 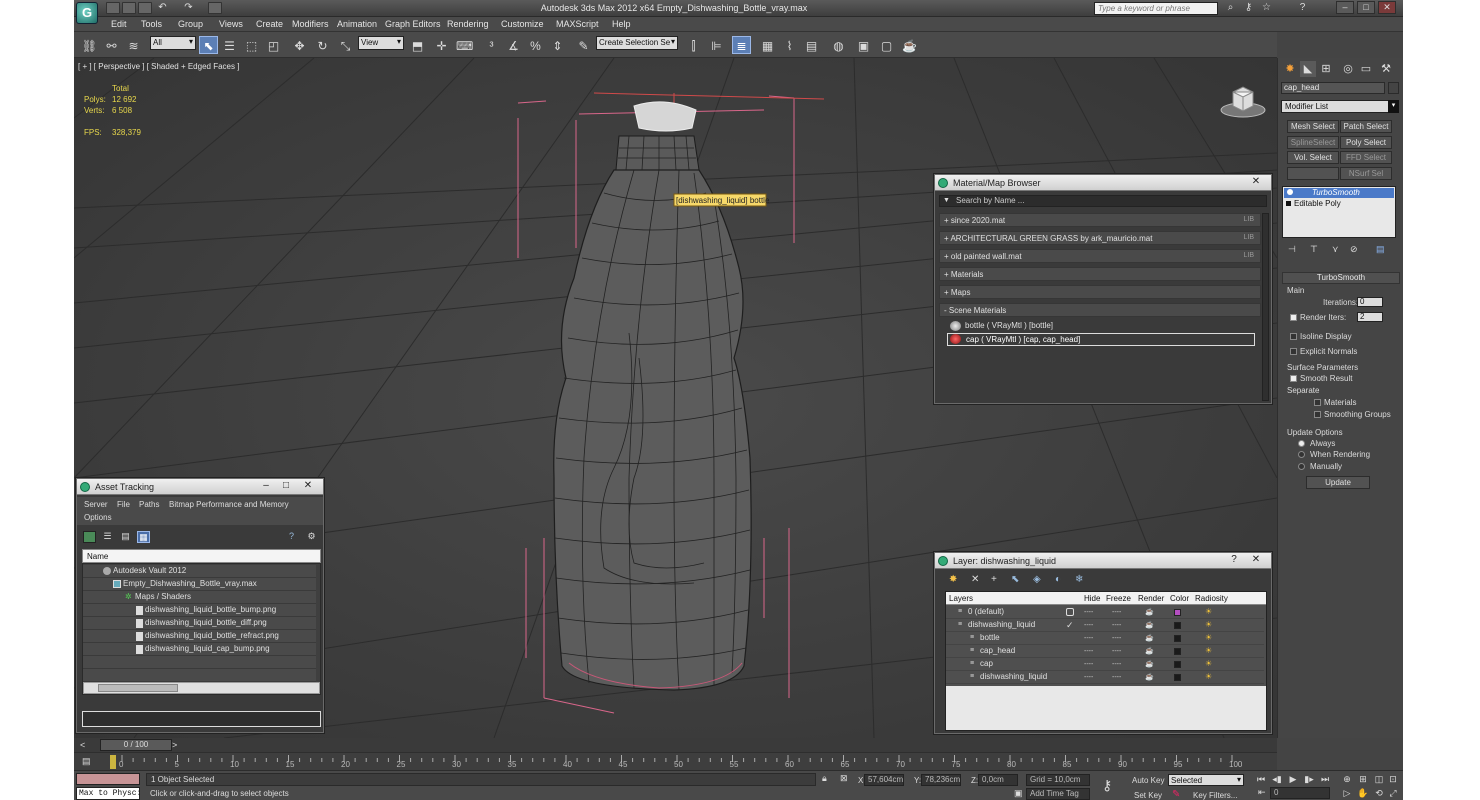 I want to click on snaps-toggle-icon: ³, so click(x=491, y=45).